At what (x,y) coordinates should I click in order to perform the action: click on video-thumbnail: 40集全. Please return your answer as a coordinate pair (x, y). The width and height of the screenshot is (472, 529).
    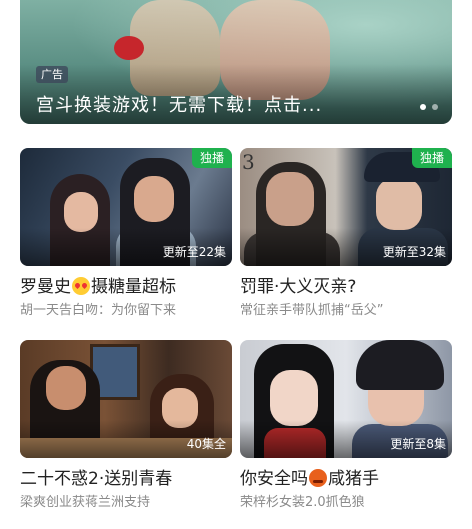
    Looking at the image, I should click on (126, 399).